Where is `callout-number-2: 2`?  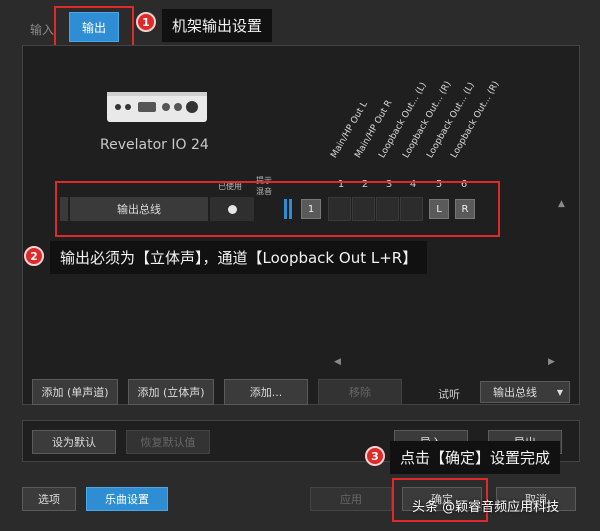
callout-number-2: 2 is located at coordinates (34, 256).